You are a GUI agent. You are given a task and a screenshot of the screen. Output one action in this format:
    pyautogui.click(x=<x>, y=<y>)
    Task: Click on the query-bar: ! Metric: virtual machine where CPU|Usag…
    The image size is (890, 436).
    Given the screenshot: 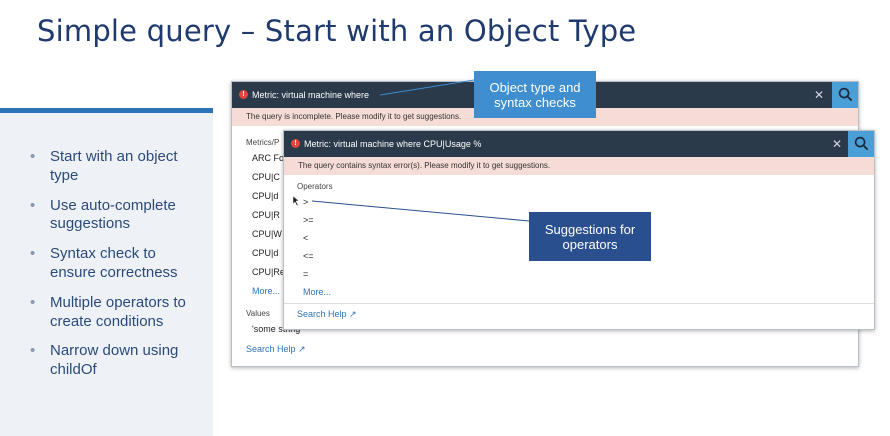 What is the action you would take?
    pyautogui.click(x=579, y=144)
    